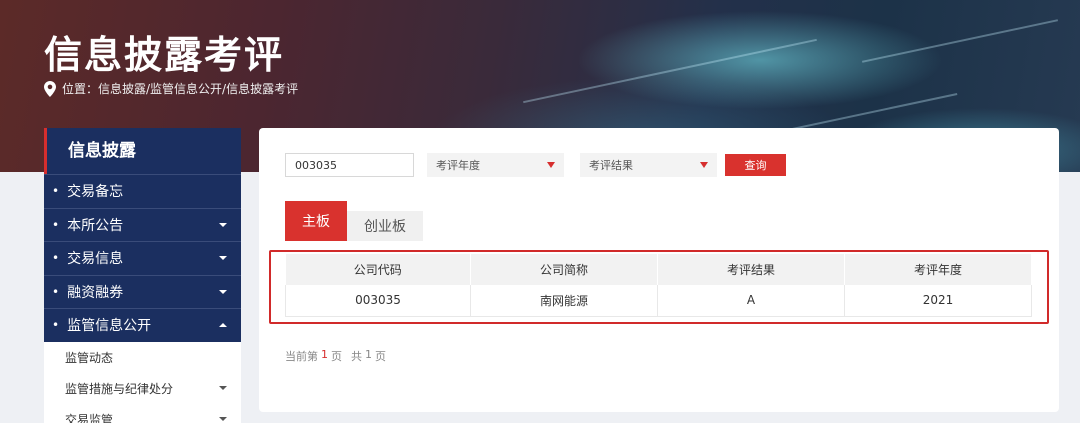 This screenshot has width=1080, height=423. Describe the element at coordinates (755, 165) in the screenshot. I see `query-button: 查询` at that location.